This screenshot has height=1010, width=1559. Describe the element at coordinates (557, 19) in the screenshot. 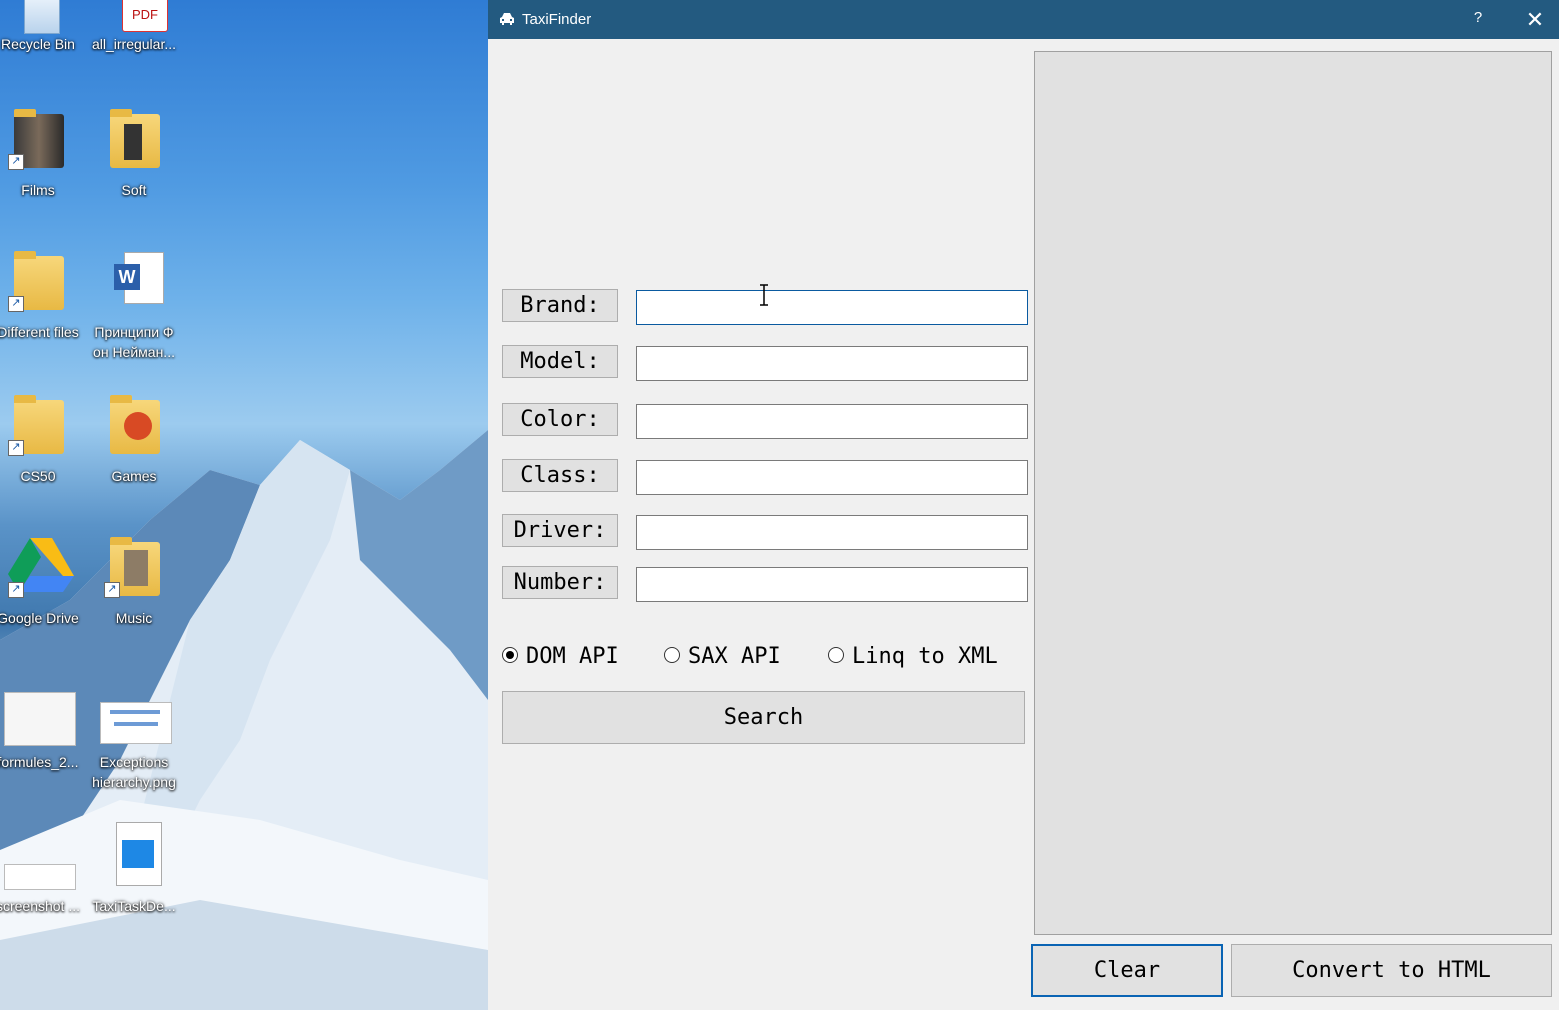

I see `window-title: TaxiFinder` at that location.